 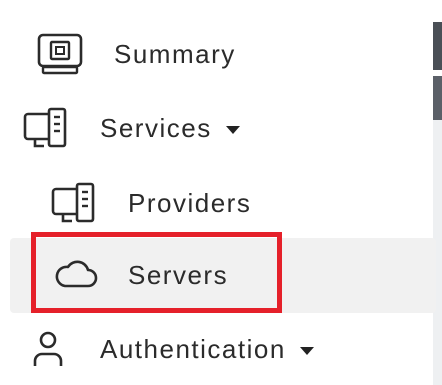 I want to click on sidebar-item-authentication: Authentication, so click(x=170, y=349).